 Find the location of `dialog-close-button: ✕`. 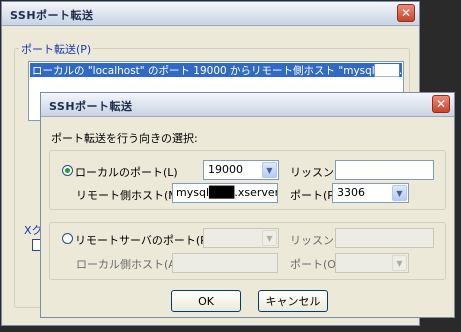

dialog-close-button: ✕ is located at coordinates (441, 104).